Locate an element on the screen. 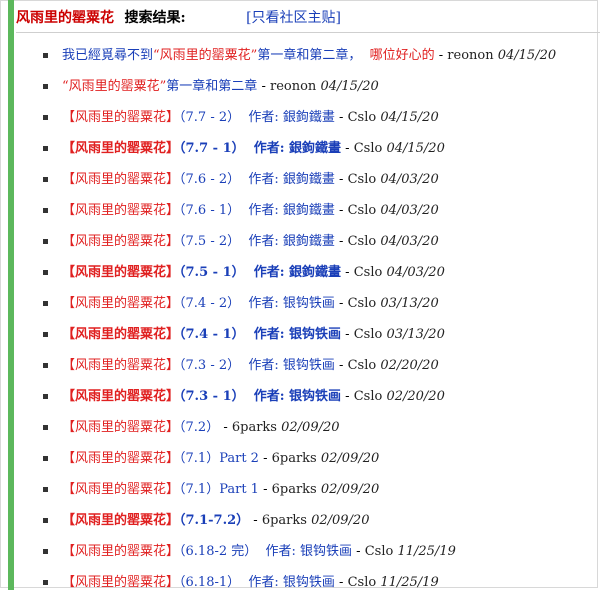 Image resolution: width=600 pixels, height=598 pixels. result-link: 【风雨里的罂粟花】（7.5 - 2） 作者: 銀鉤鐵畫 is located at coordinates (198, 241).